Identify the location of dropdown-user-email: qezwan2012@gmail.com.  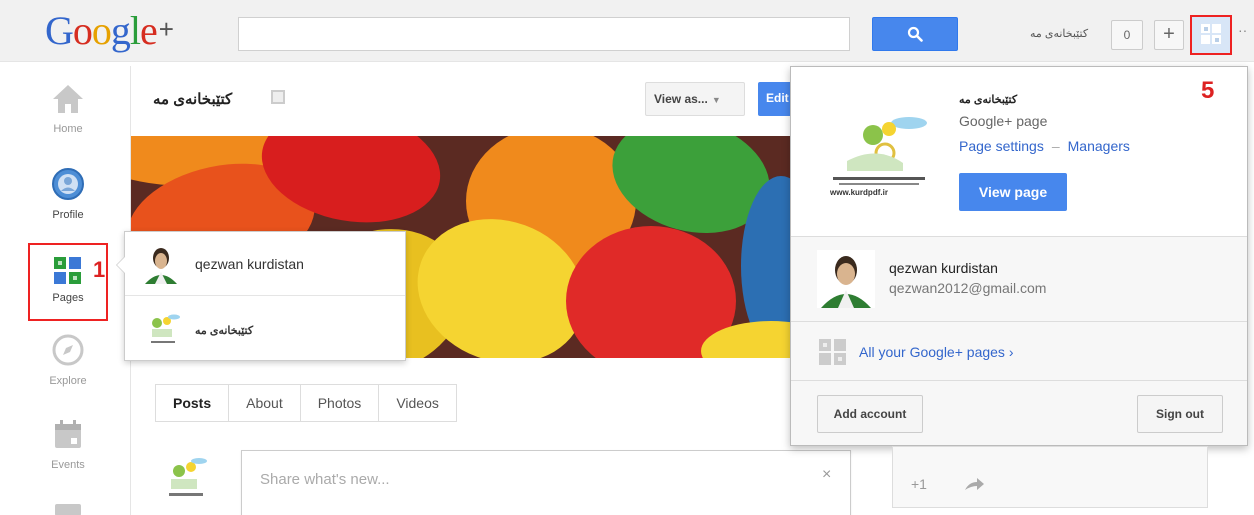
(968, 288).